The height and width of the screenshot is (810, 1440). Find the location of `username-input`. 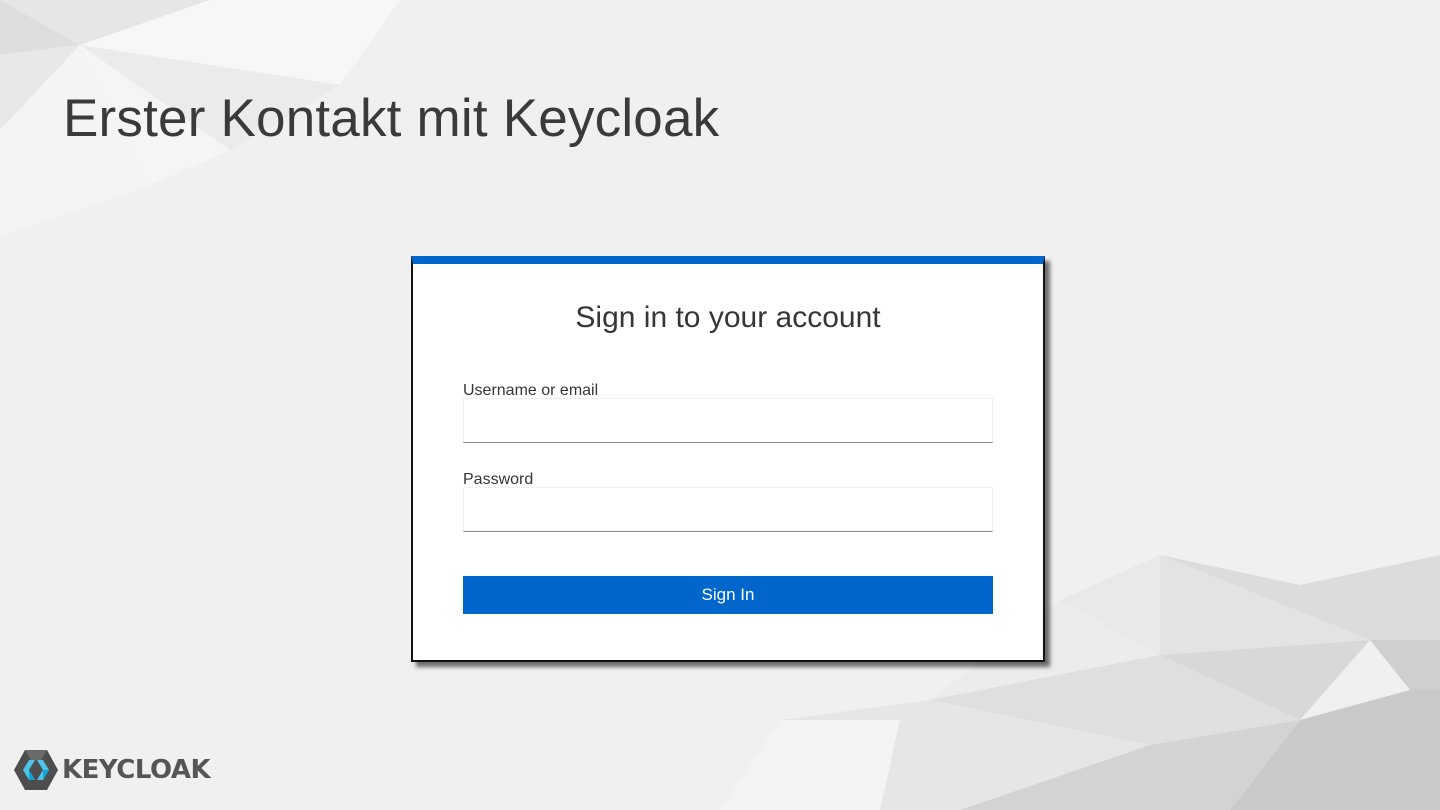

username-input is located at coordinates (728, 420).